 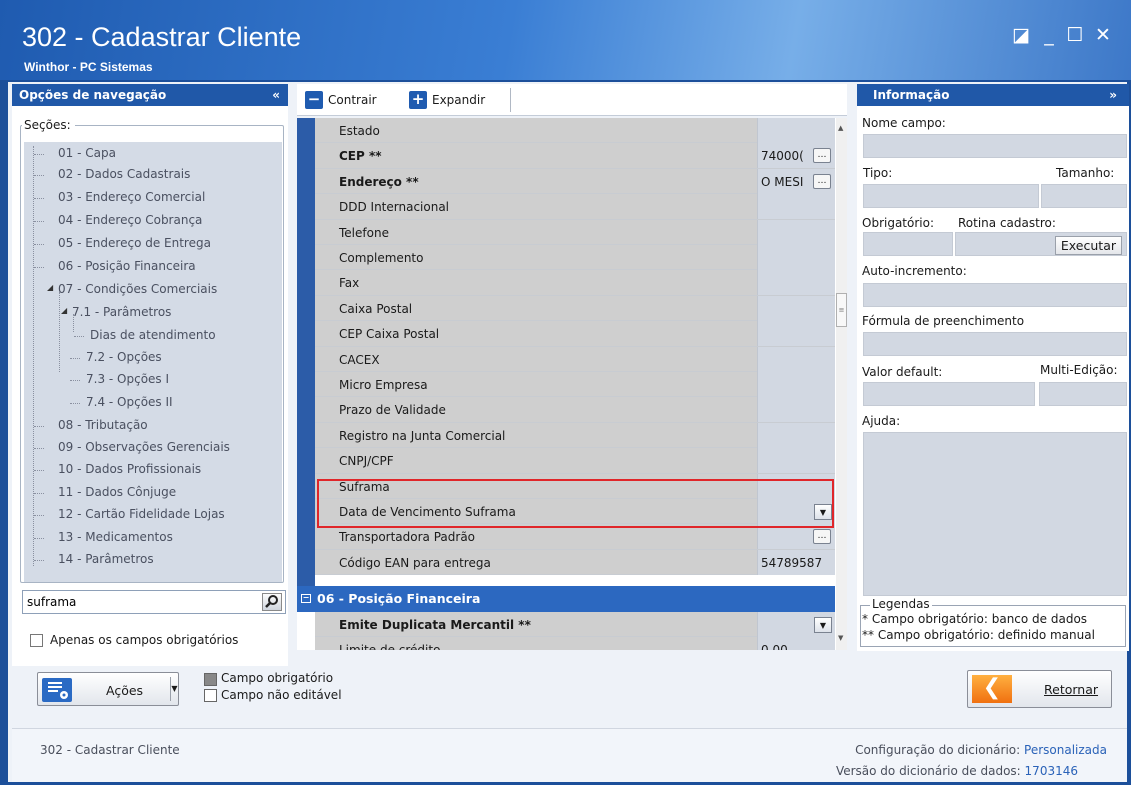 I want to click on grid-row: DDD Internacional, so click(x=575, y=207).